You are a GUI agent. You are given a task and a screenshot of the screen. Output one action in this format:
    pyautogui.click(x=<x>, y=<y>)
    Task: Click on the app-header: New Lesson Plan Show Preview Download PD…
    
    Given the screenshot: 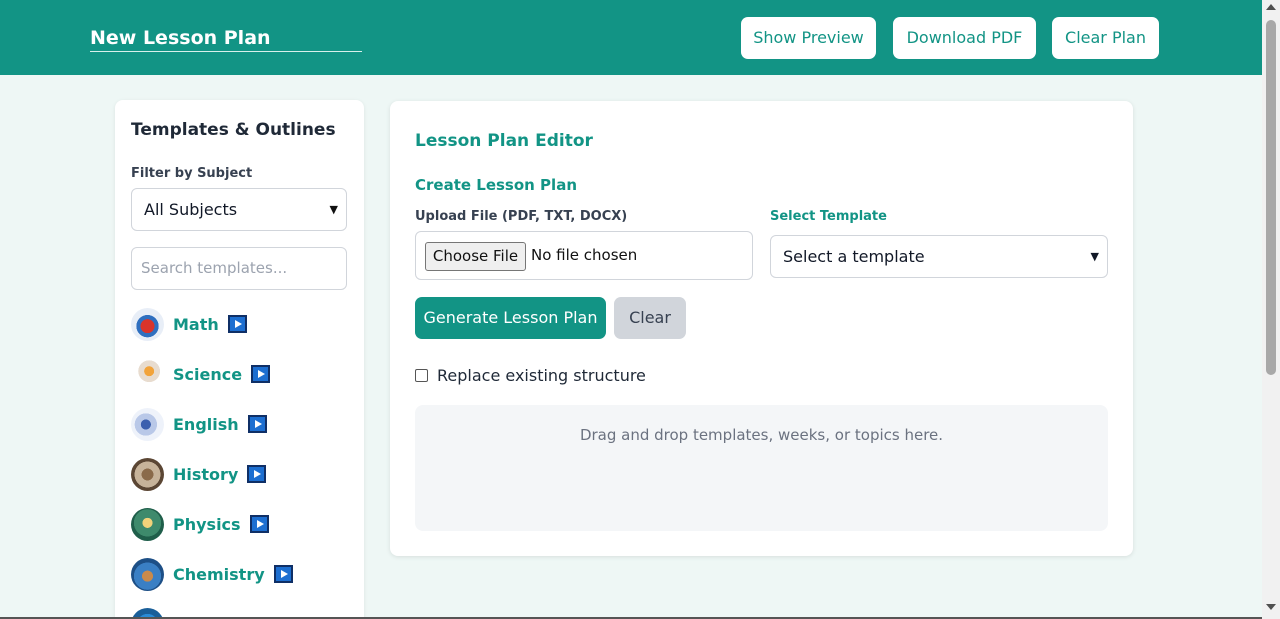 What is the action you would take?
    pyautogui.click(x=631, y=37)
    